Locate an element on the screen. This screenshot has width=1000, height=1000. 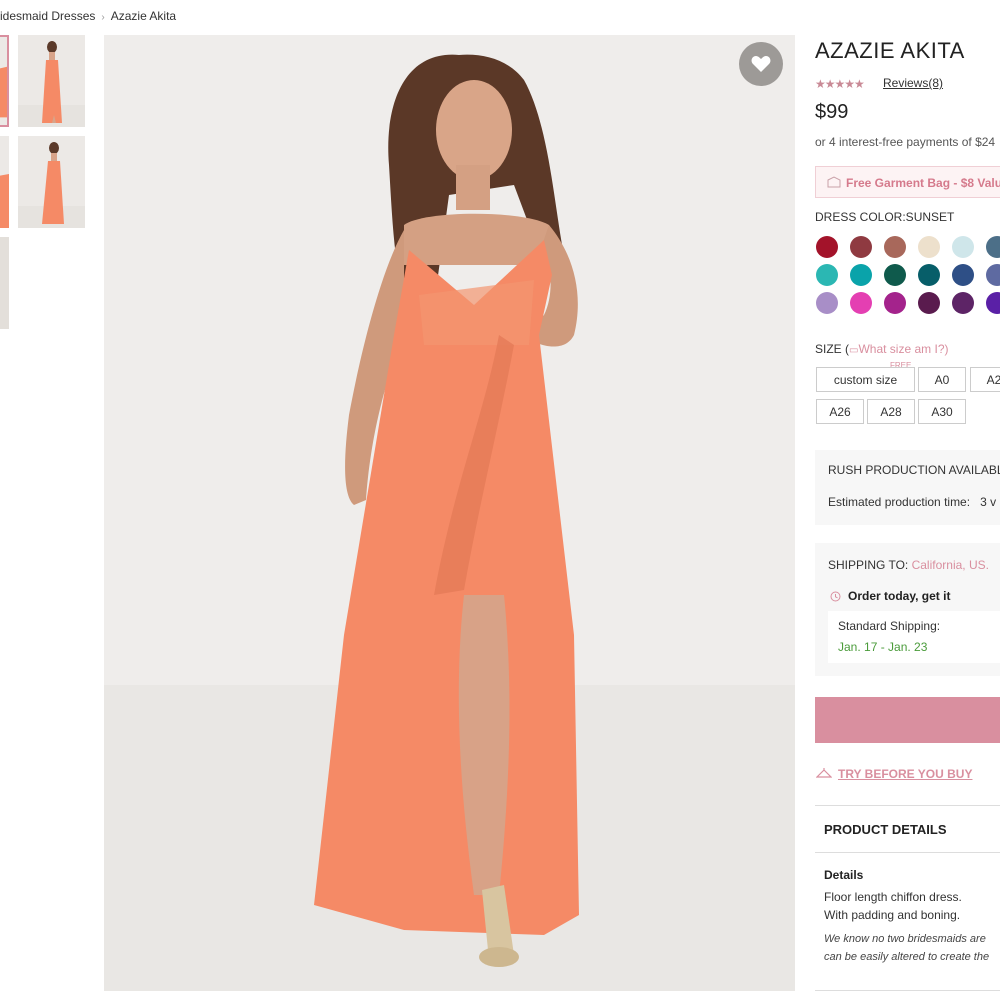
size-option-a2: A2 is located at coordinates (985, 379).